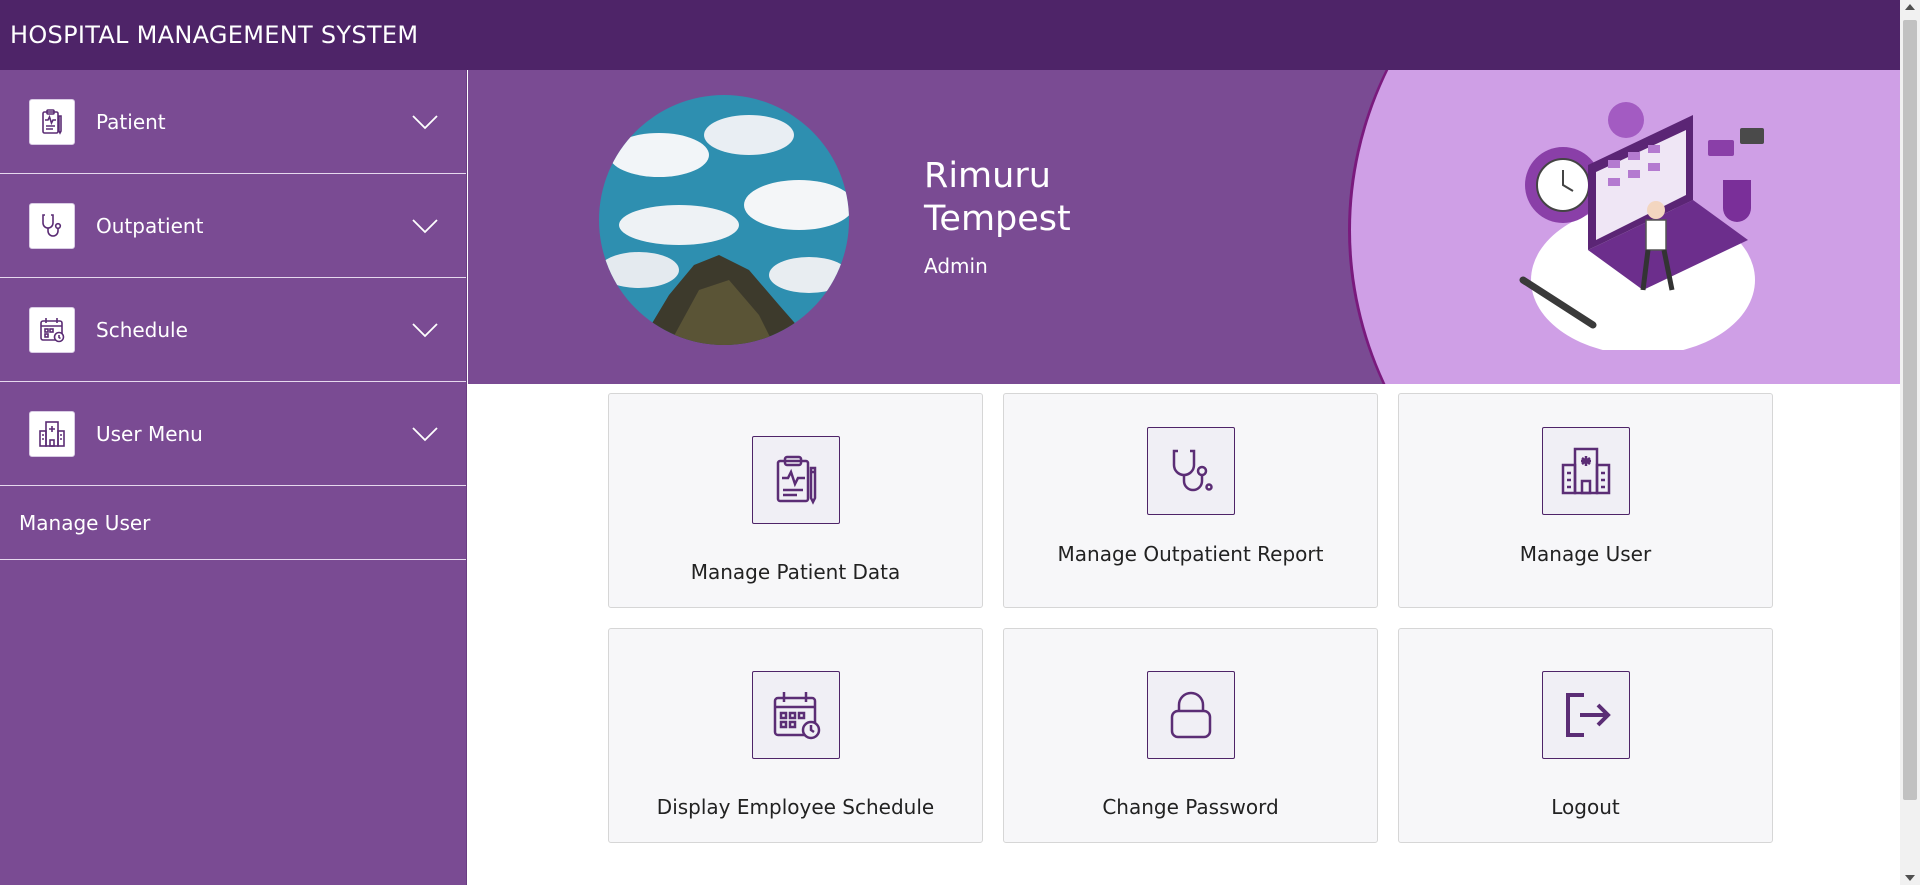  I want to click on card-label: Change Password, so click(1190, 807).